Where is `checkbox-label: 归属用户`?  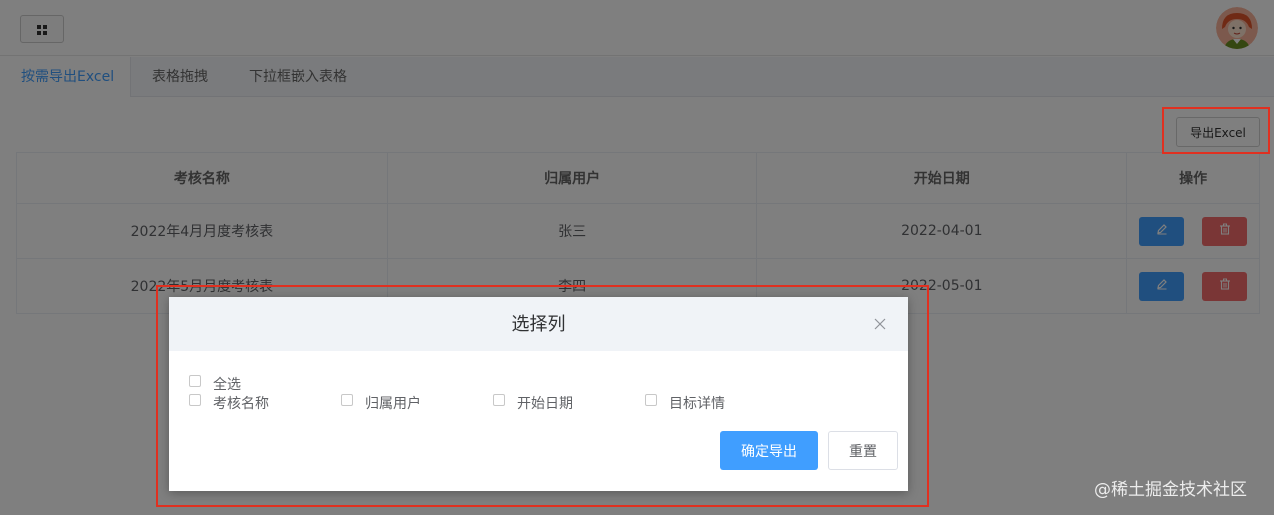
checkbox-label: 归属用户 is located at coordinates (393, 404).